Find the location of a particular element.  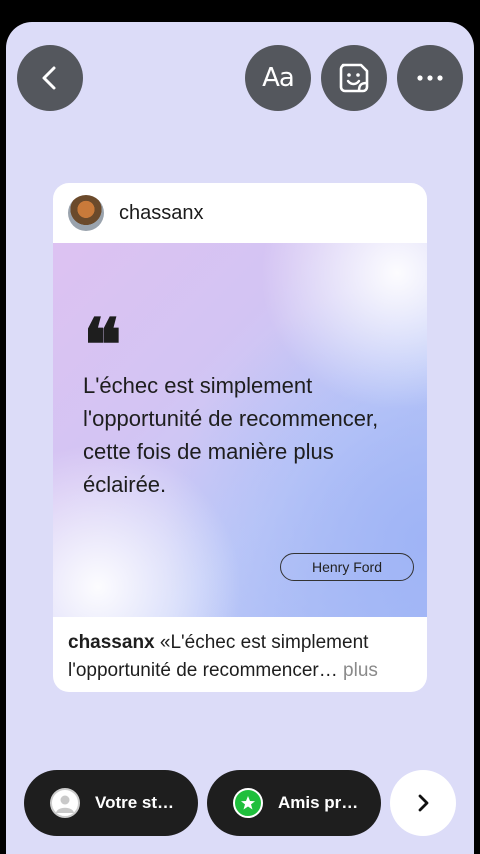

avatar is located at coordinates (86, 213).